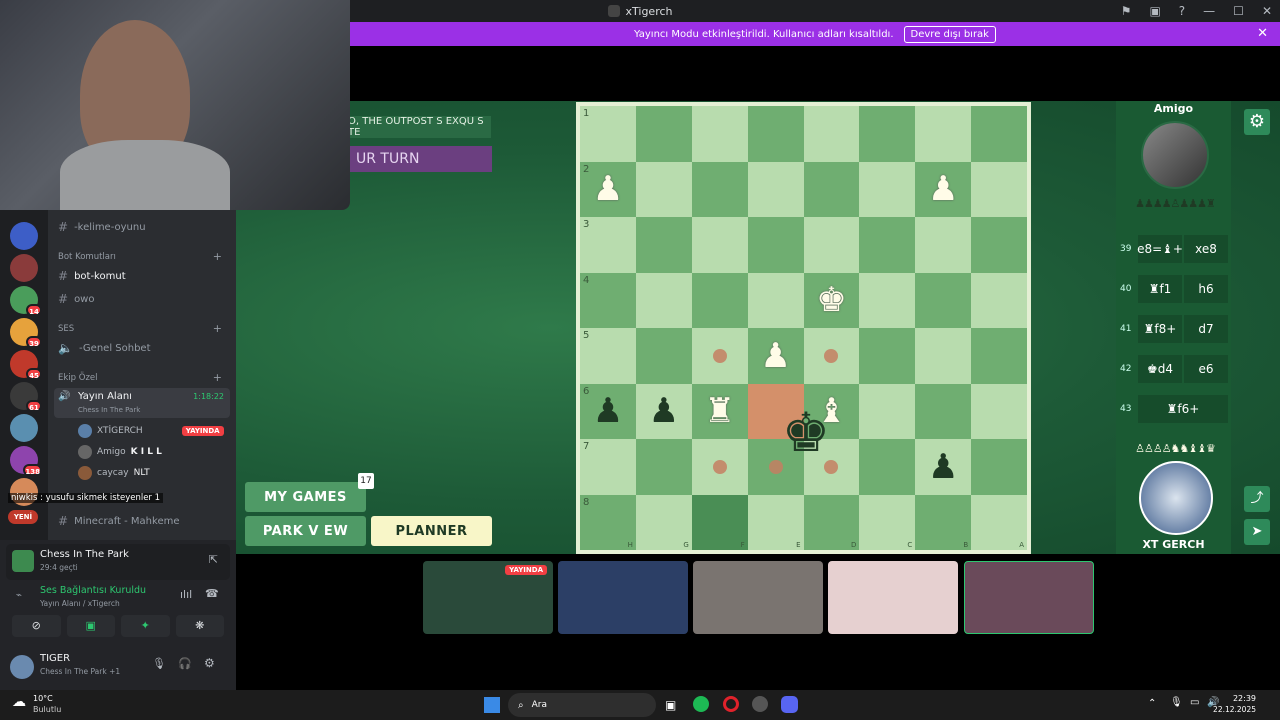 Image resolution: width=1280 pixels, height=720 pixels. Describe the element at coordinates (719, 411) in the screenshot. I see `board-square: ♜` at that location.